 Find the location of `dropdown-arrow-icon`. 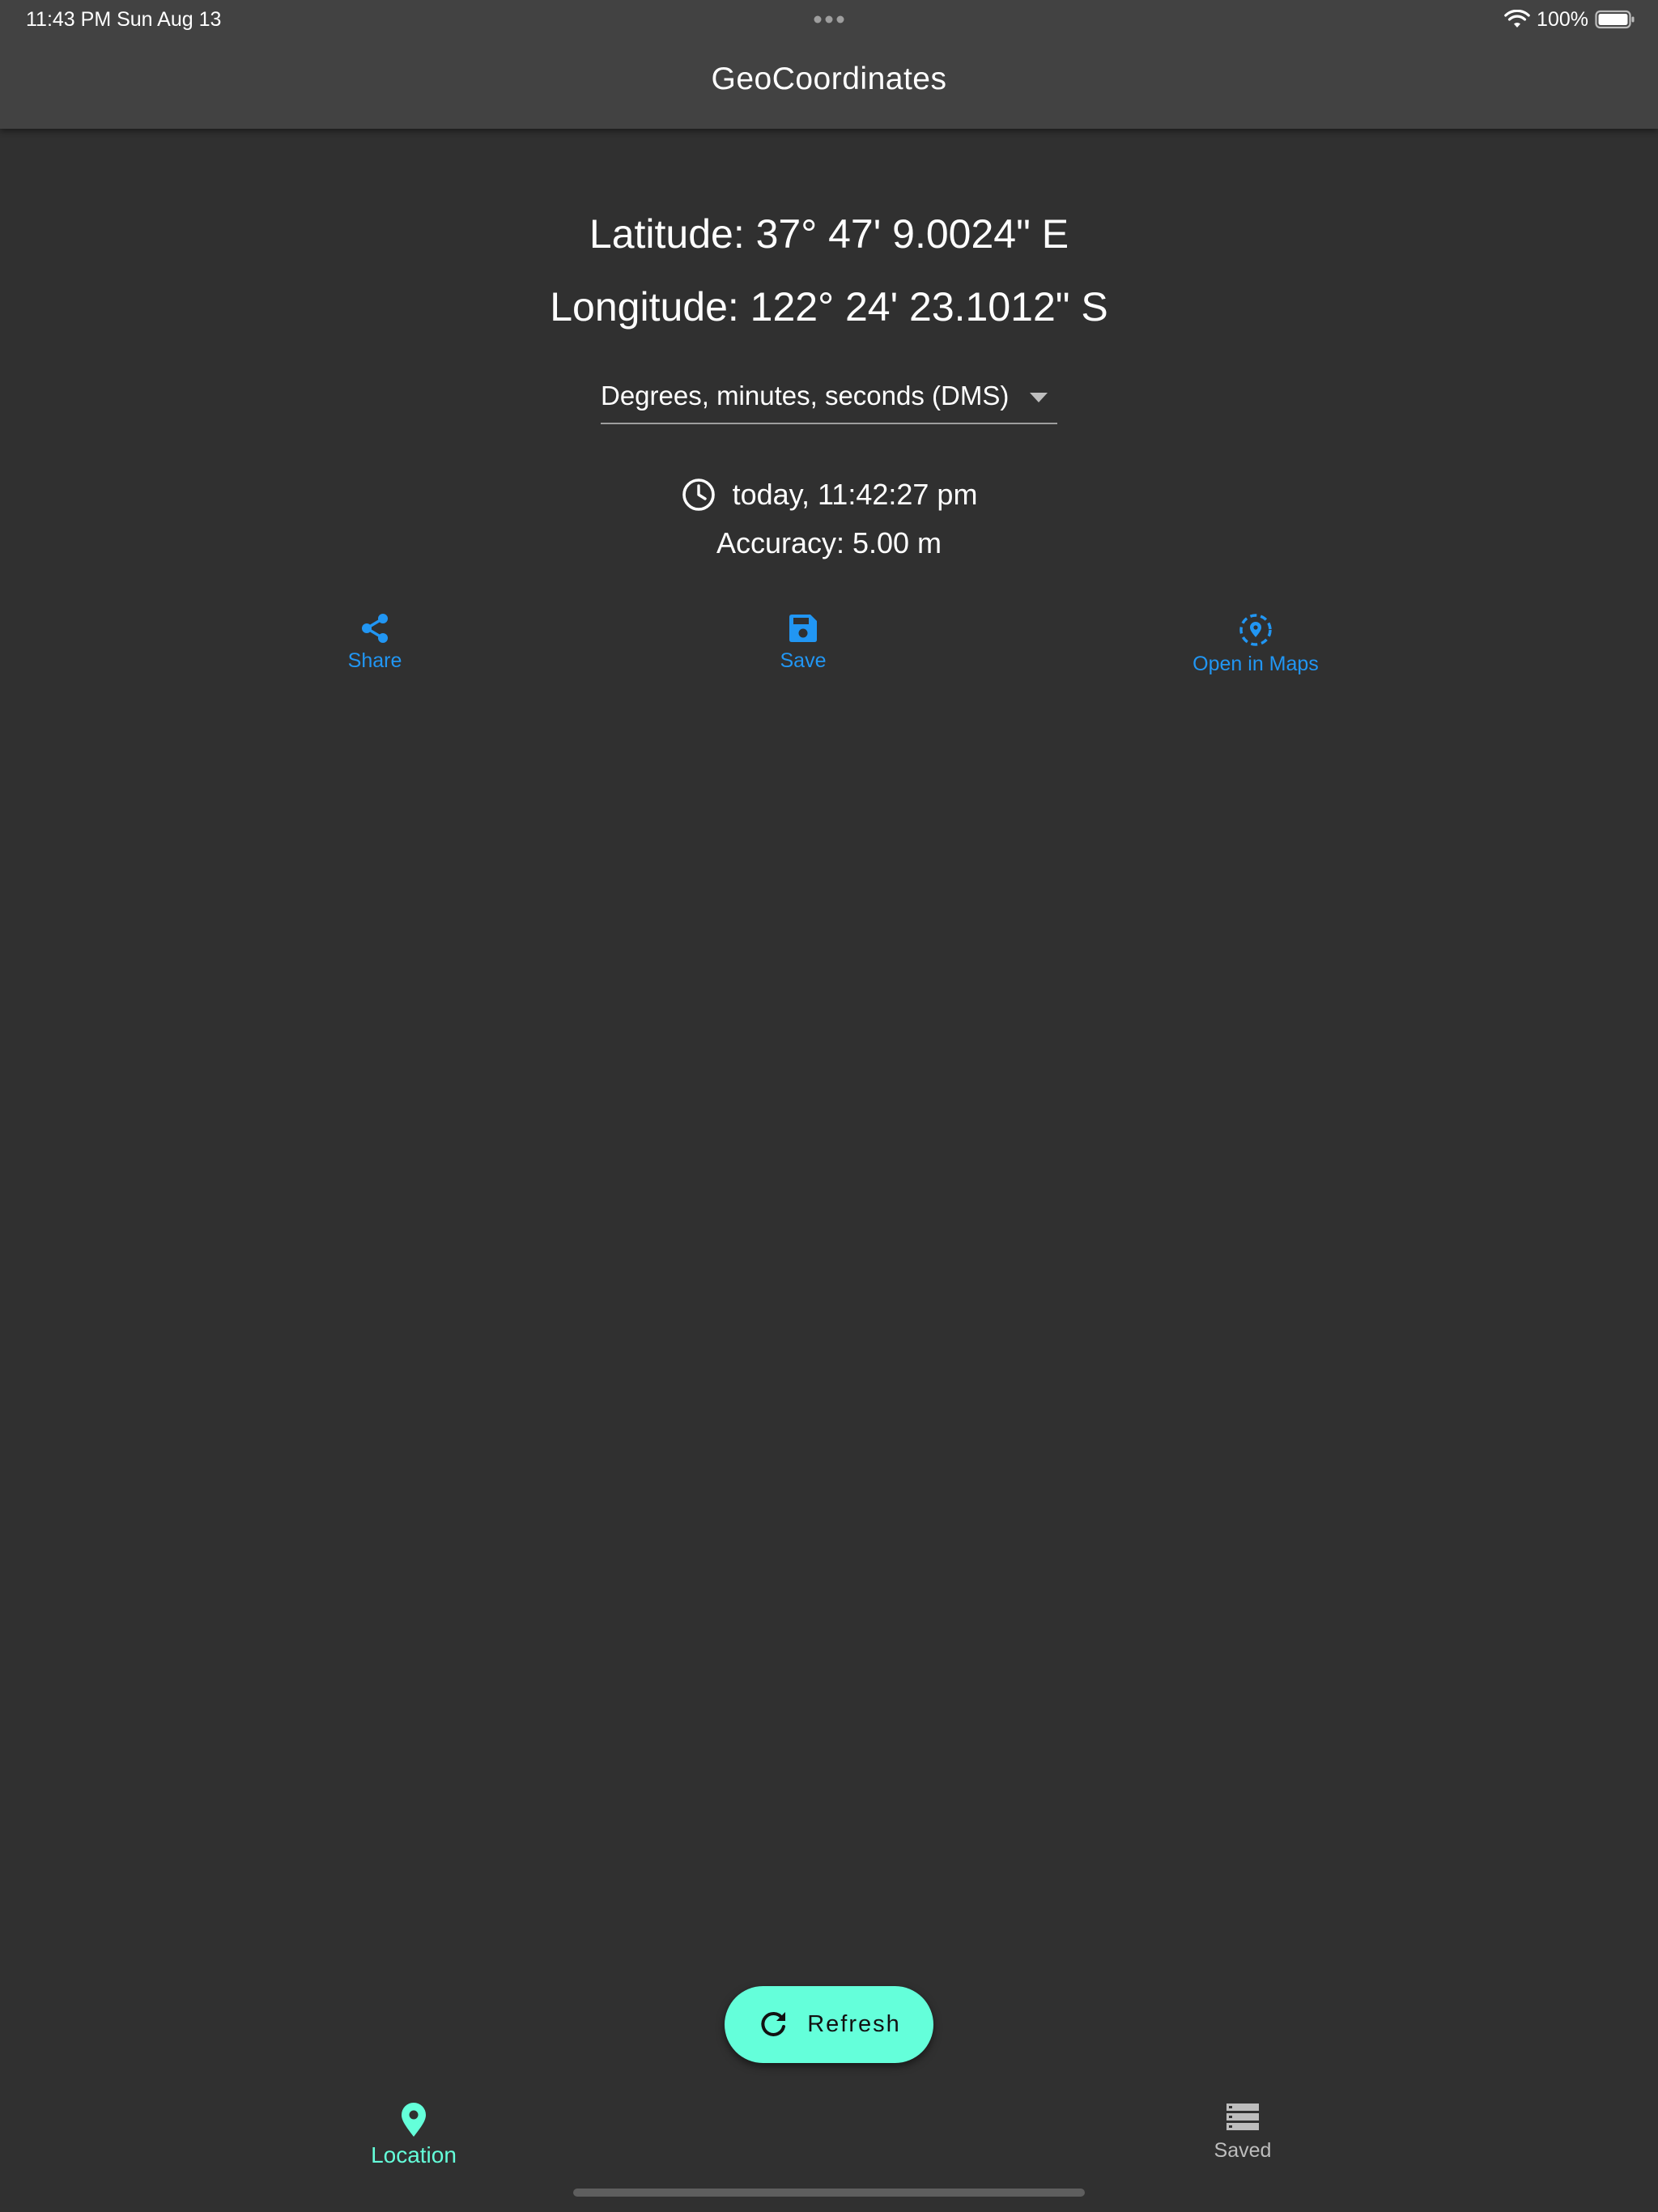

dropdown-arrow-icon is located at coordinates (1039, 398).